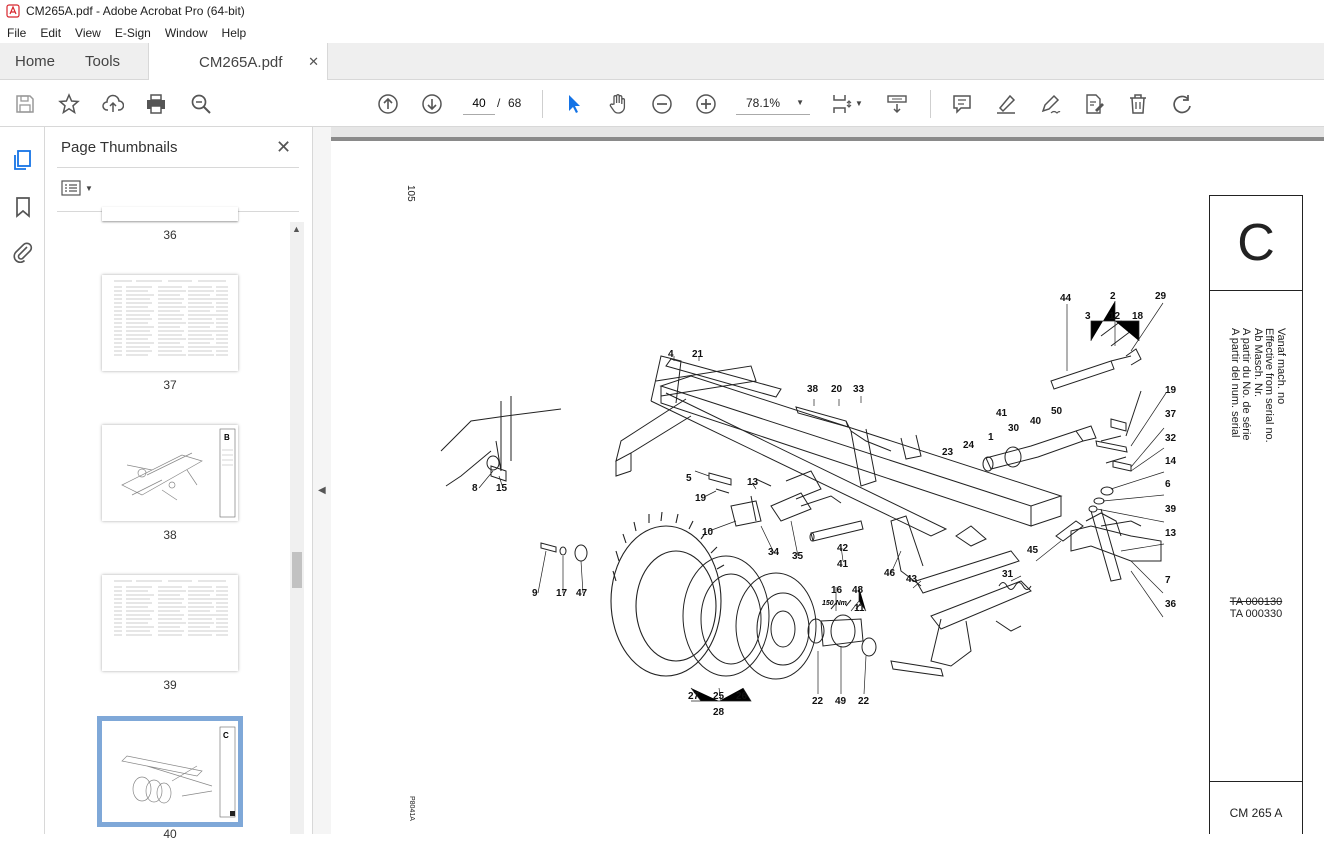 Image resolution: width=1324 pixels, height=841 pixels. What do you see at coordinates (313, 62) in the screenshot?
I see `tab-close-icon: ✕` at bounding box center [313, 62].